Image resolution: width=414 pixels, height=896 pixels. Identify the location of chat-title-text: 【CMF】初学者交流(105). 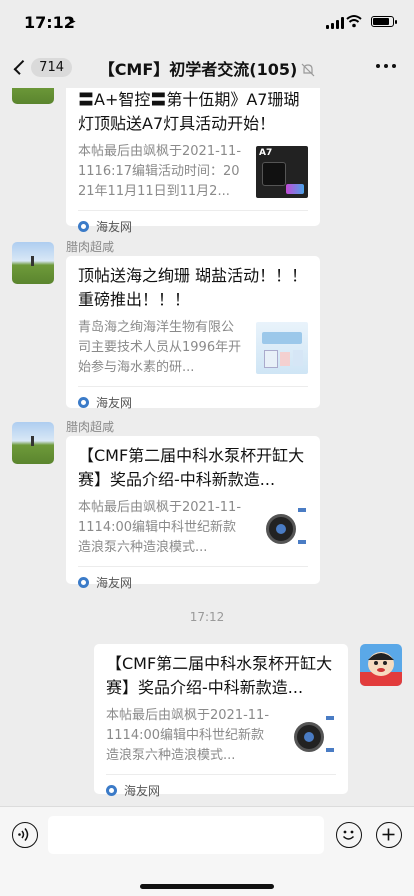
(198, 69).